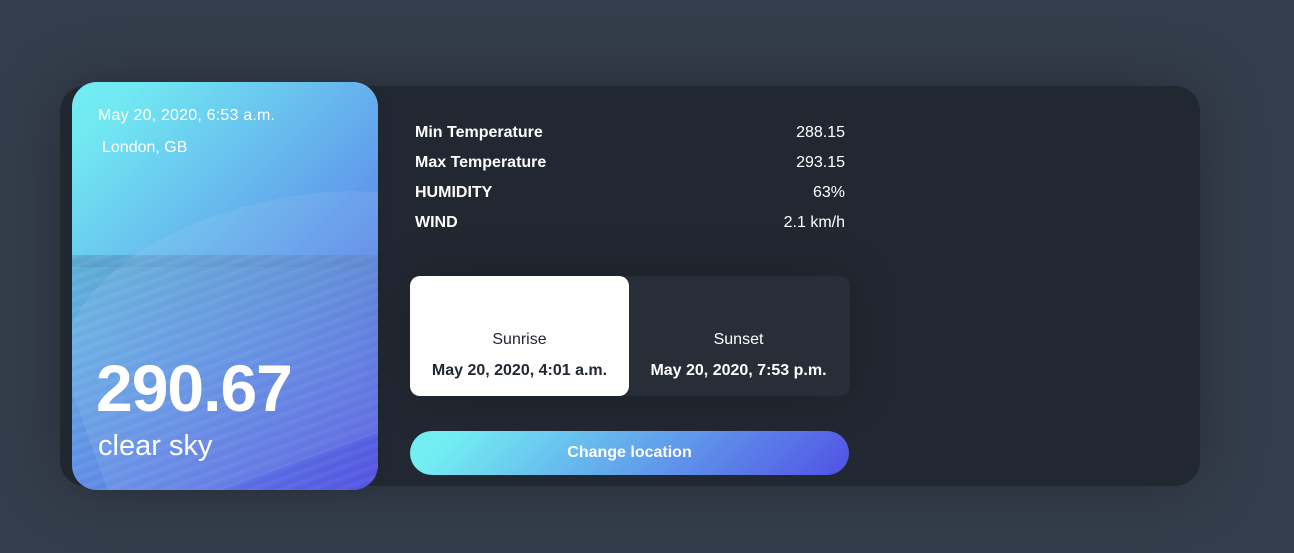 The image size is (1294, 553). I want to click on sunset-card: Sunset May 20, 2020, 7:53 p.m., so click(738, 336).